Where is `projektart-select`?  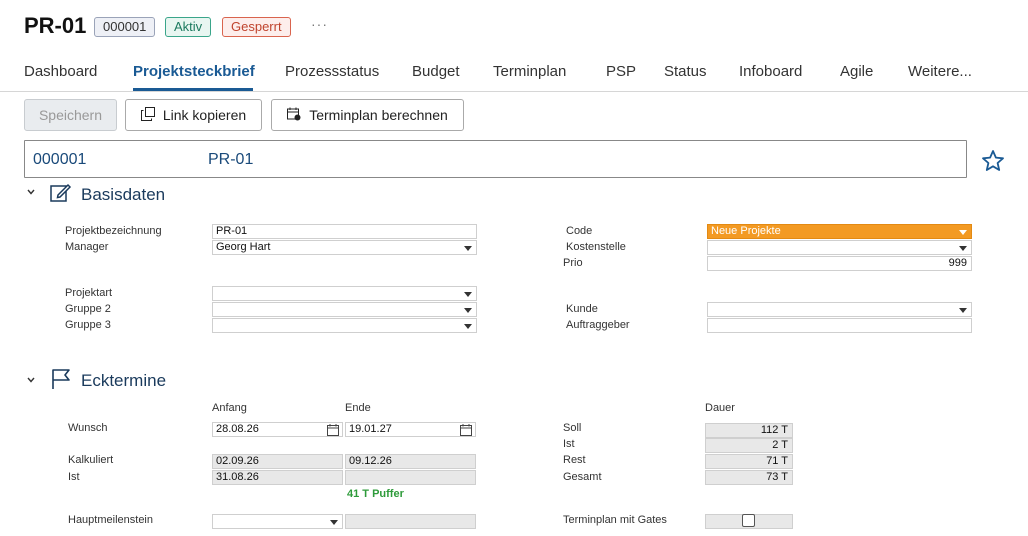 projektart-select is located at coordinates (344, 293).